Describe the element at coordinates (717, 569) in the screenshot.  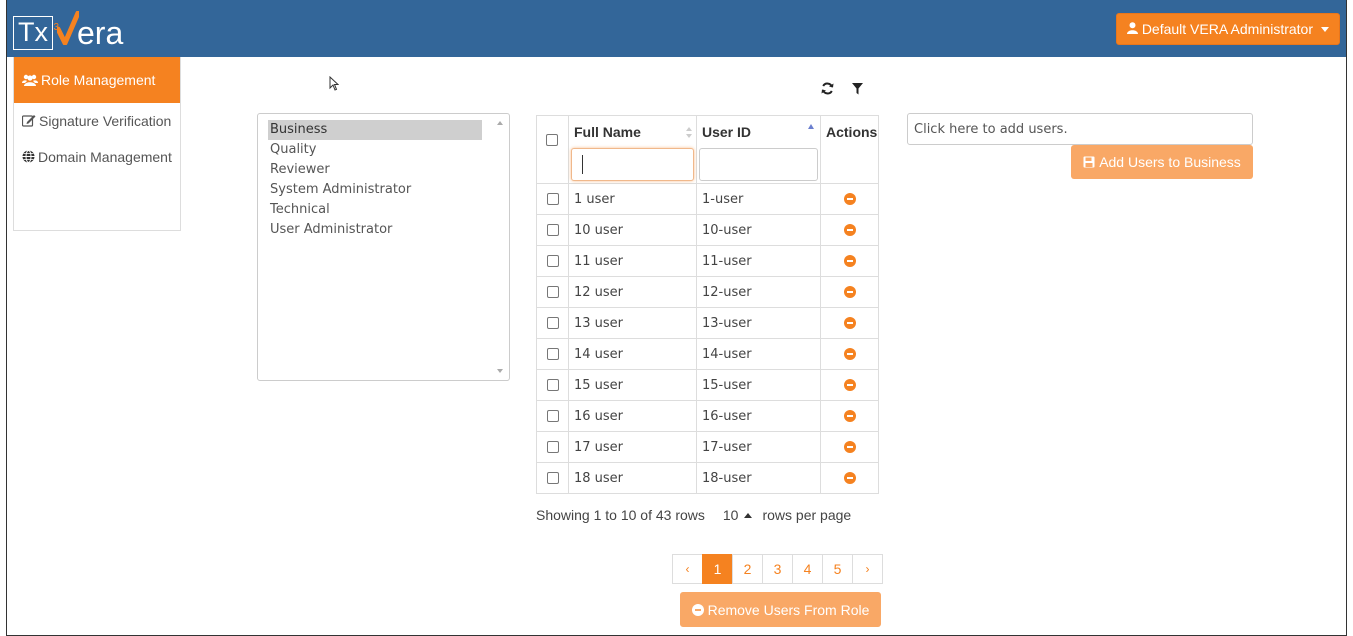
I see `page-button-1: 1` at that location.